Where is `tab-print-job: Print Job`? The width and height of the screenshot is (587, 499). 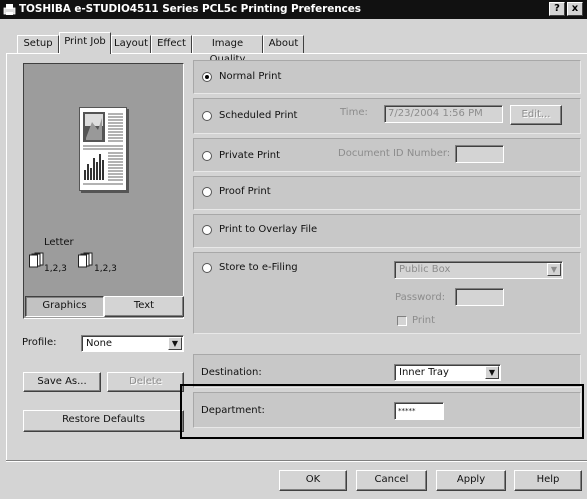 tab-print-job: Print Job is located at coordinates (85, 43).